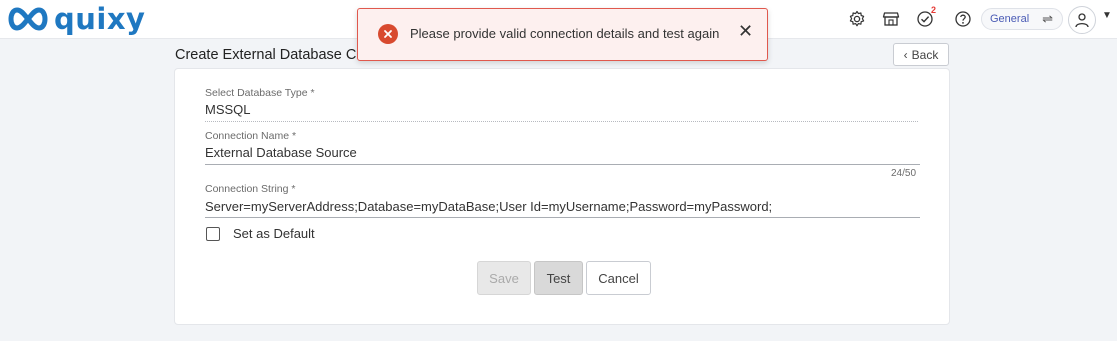  Describe the element at coordinates (213, 234) in the screenshot. I see `set-default-checkbox` at that location.